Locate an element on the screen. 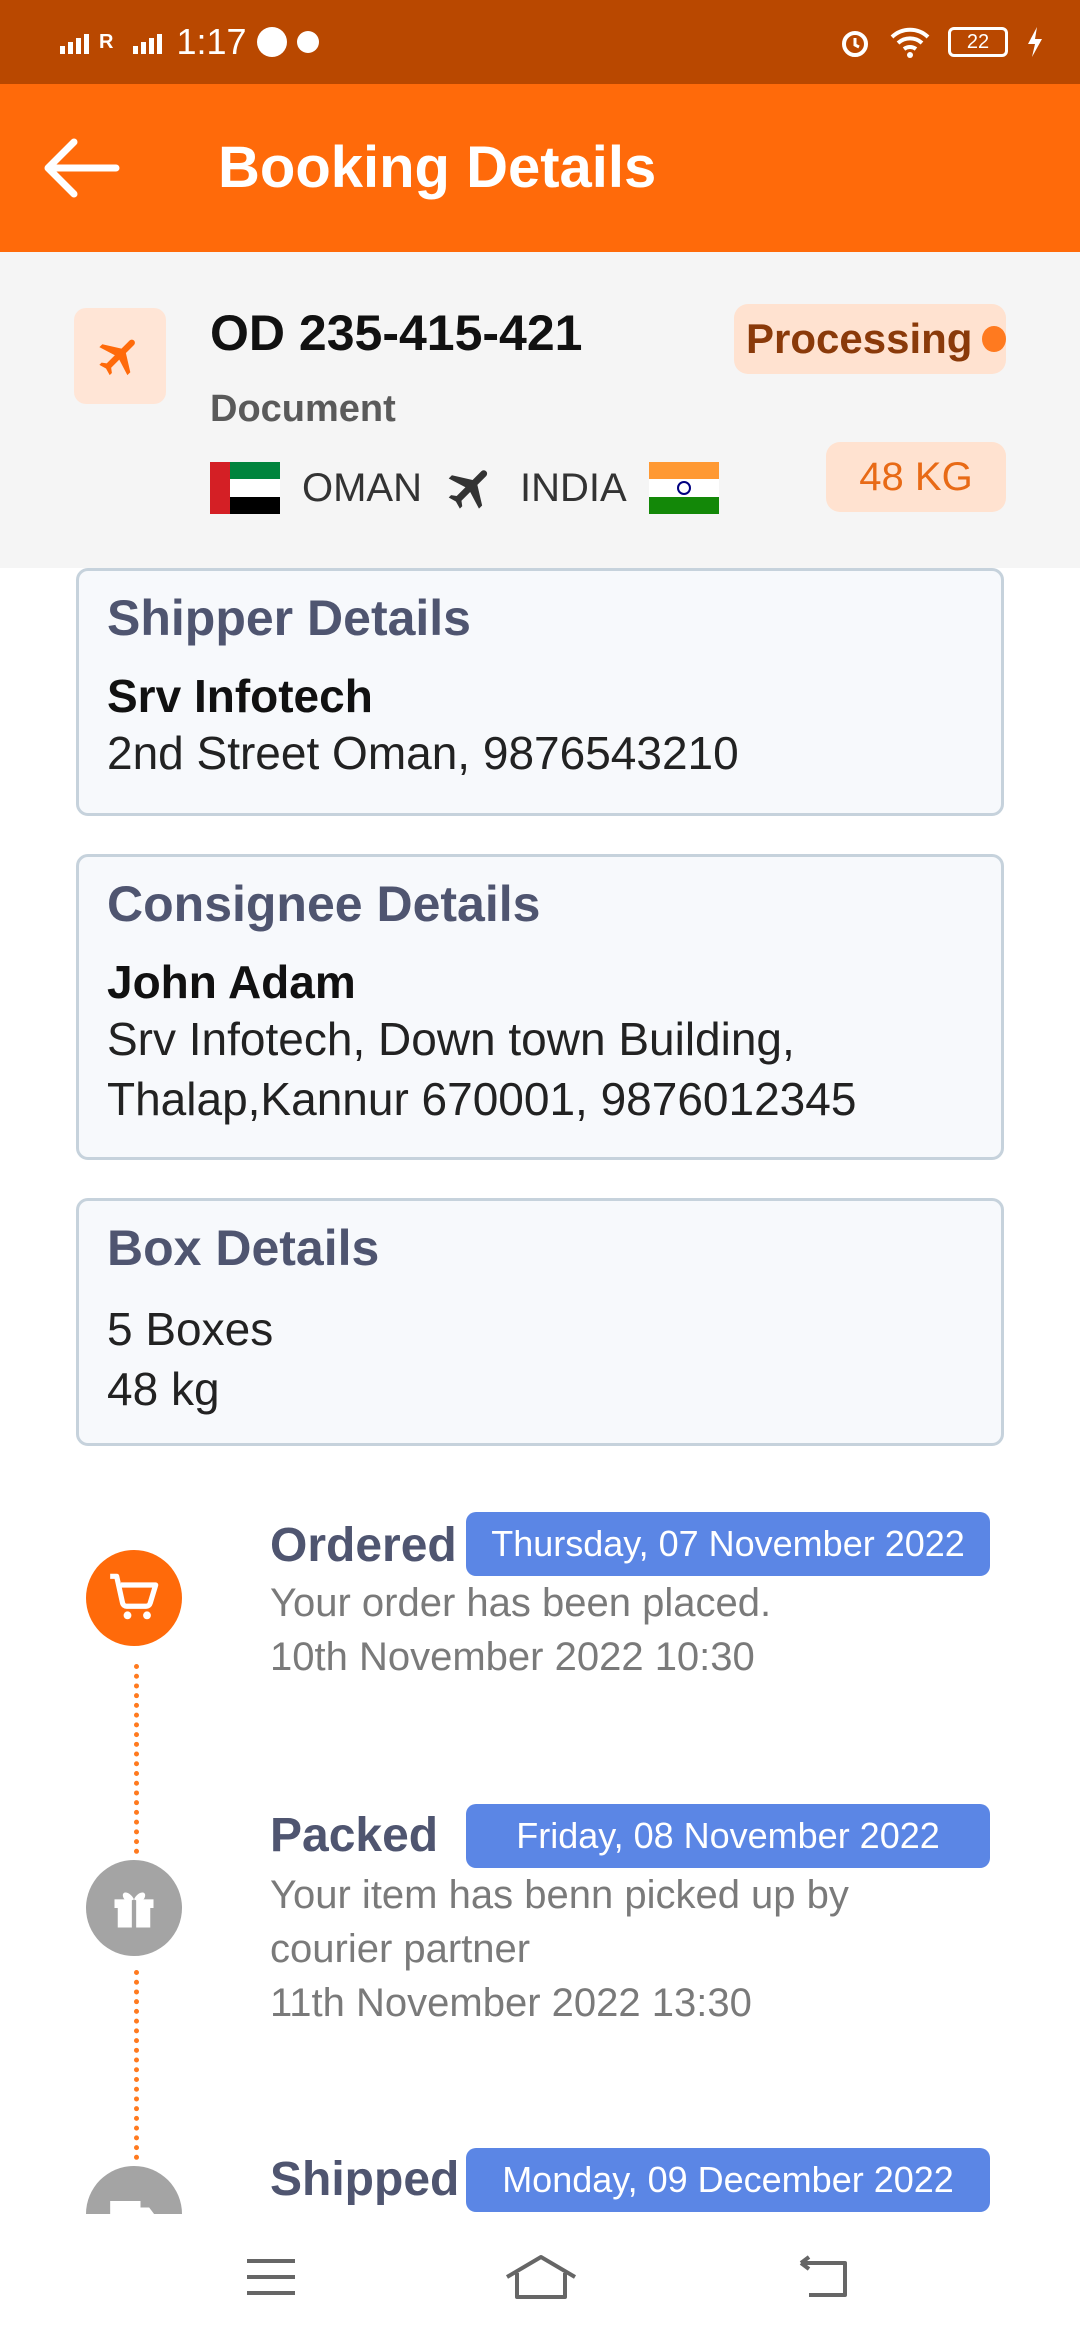  booking-id: OD 235-415-421 is located at coordinates (396, 333).